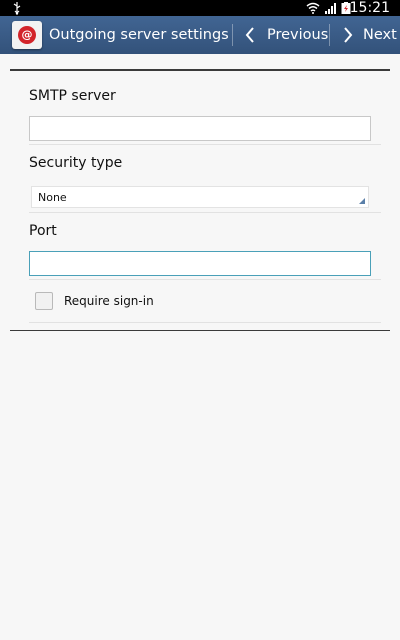  I want to click on previous-button-label: Previous, so click(298, 35).